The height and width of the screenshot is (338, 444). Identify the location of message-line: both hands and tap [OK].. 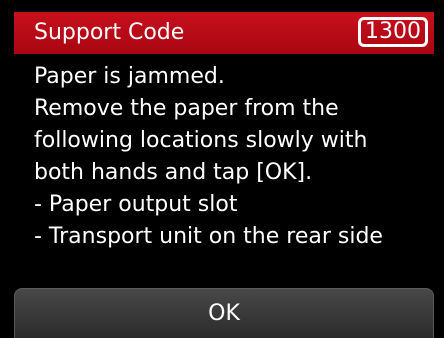
(173, 172).